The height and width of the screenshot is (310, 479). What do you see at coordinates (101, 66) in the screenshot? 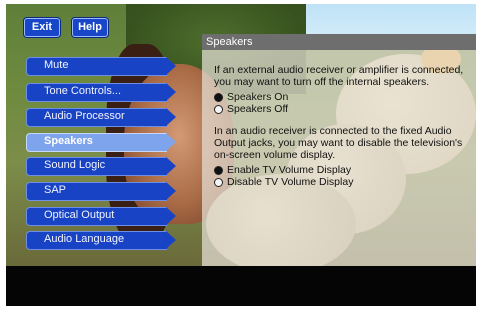
I see `menu-item-mute: Mute` at bounding box center [101, 66].